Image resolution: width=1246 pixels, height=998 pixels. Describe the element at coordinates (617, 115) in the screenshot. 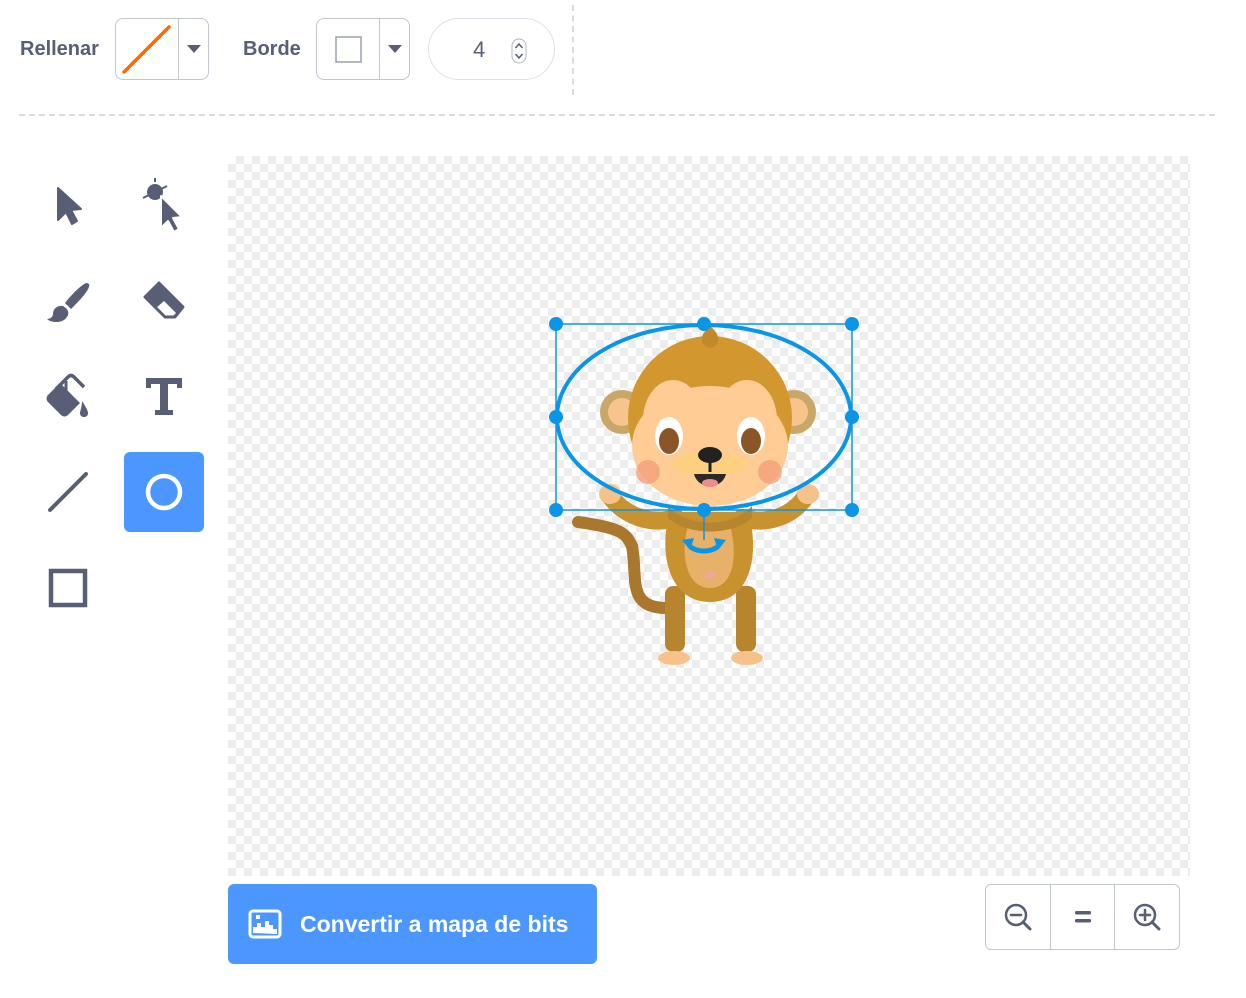

I see `toolbar-separator` at that location.